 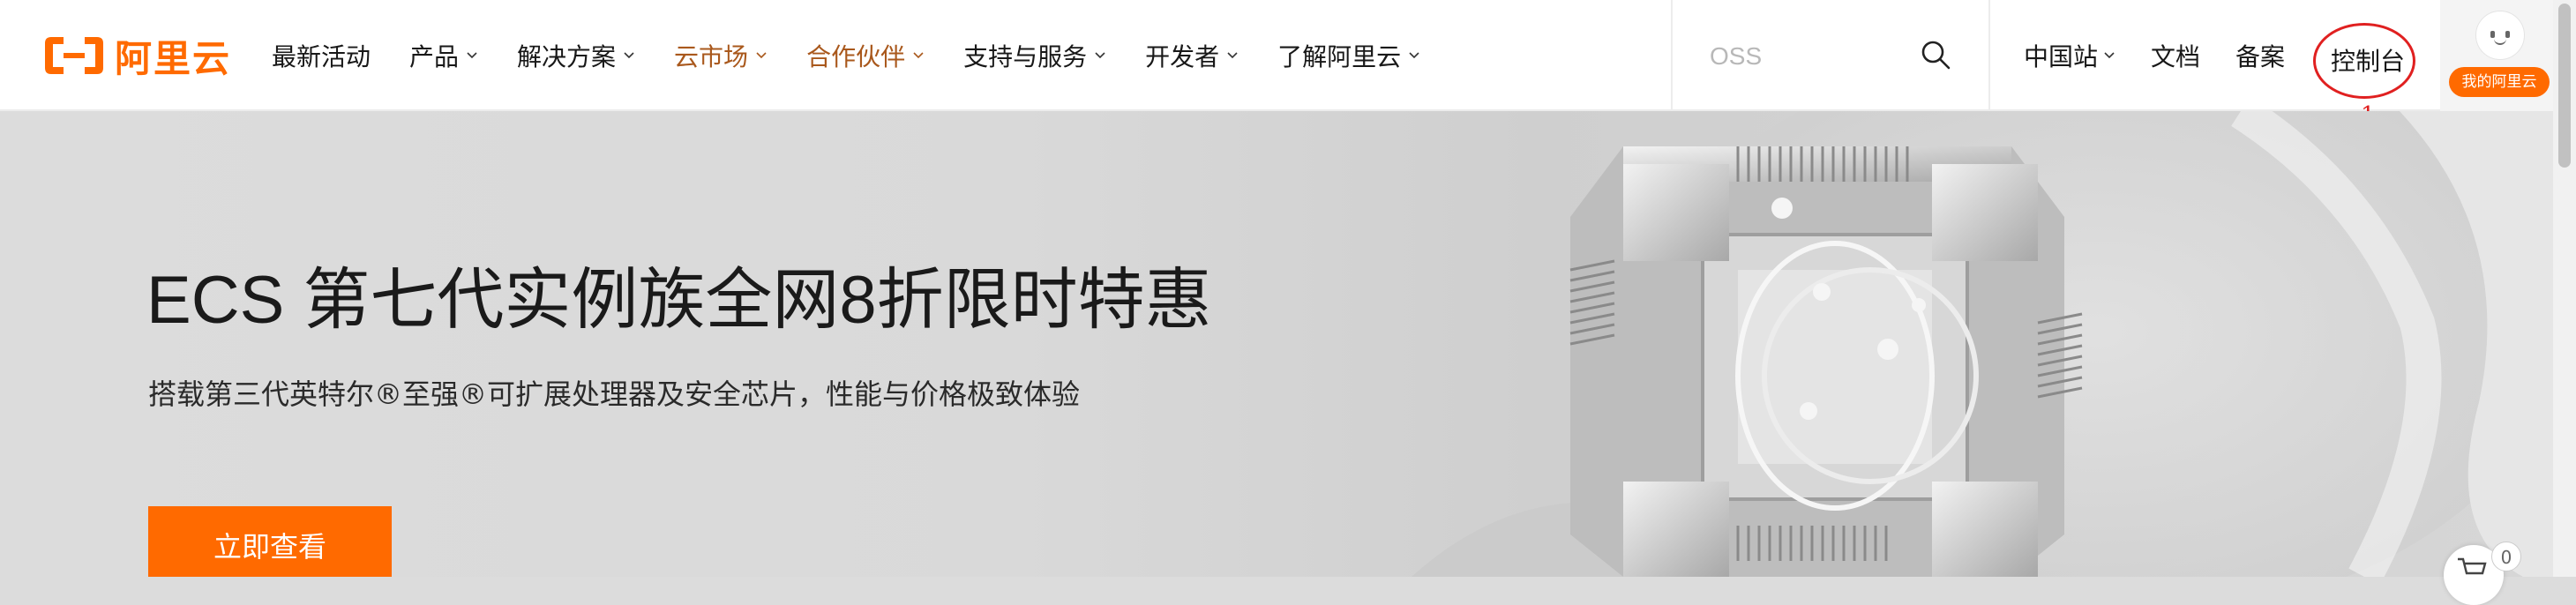 What do you see at coordinates (174, 58) in the screenshot?
I see `logo-text: 阿里云` at bounding box center [174, 58].